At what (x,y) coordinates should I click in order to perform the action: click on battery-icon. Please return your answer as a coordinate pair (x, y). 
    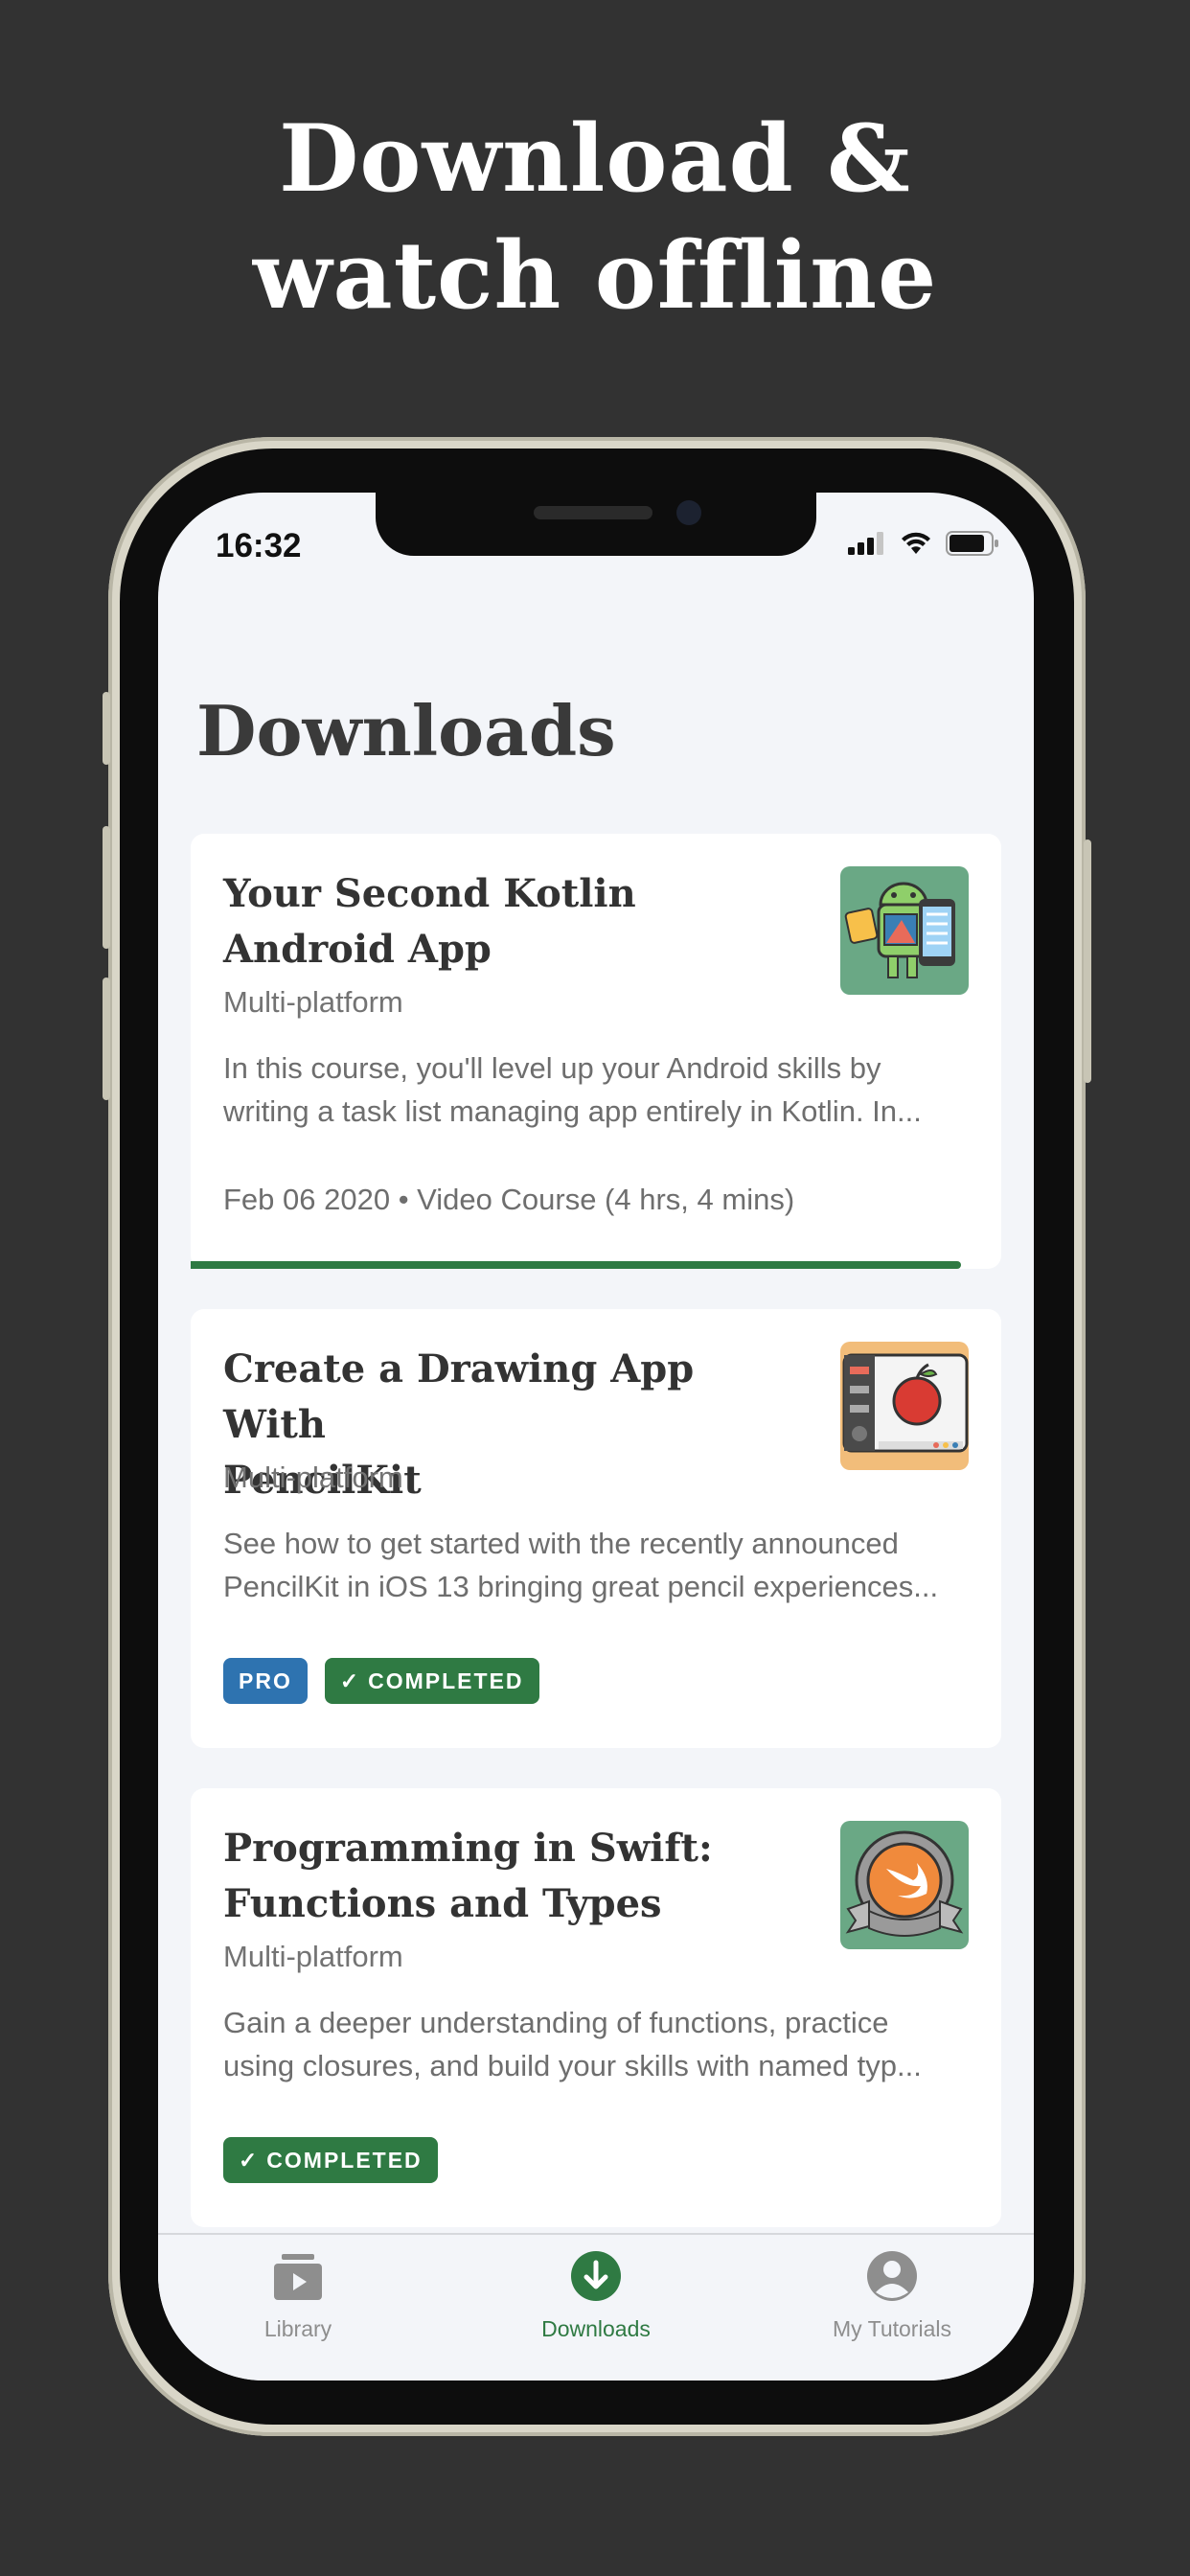
    Looking at the image, I should click on (972, 543).